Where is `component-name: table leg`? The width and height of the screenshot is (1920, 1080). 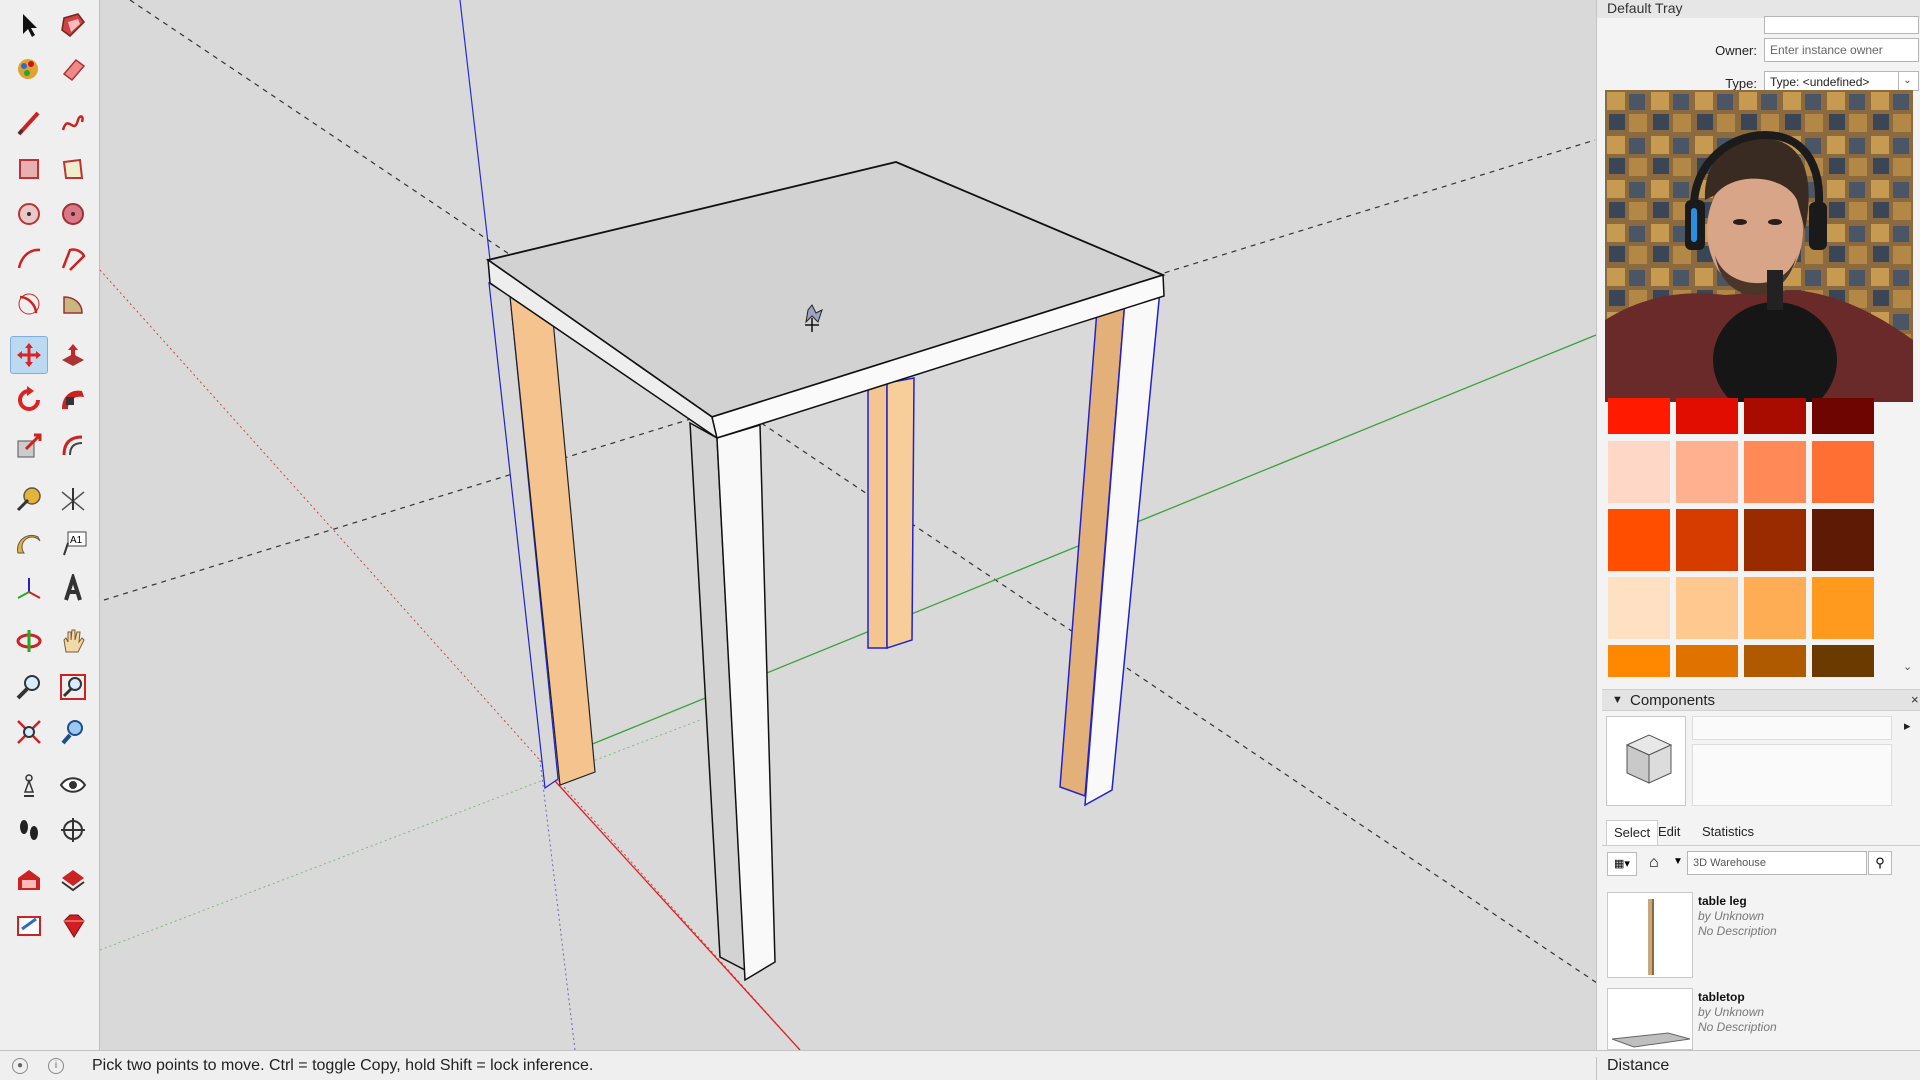 component-name: table leg is located at coordinates (1722, 901).